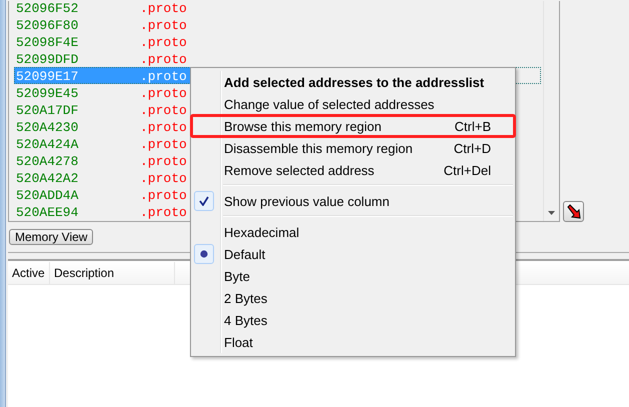  Describe the element at coordinates (47, 76) in the screenshot. I see `address-text: 52099E17` at that location.